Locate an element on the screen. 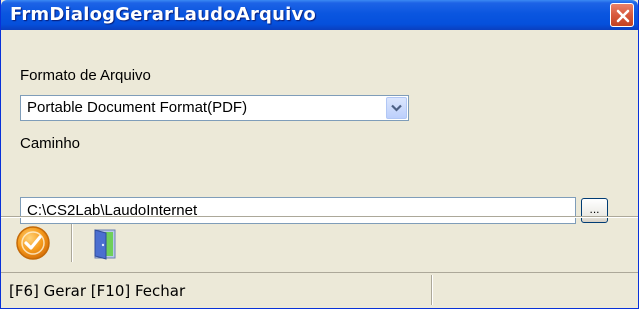  checkmark-circle-icon is located at coordinates (33, 243).